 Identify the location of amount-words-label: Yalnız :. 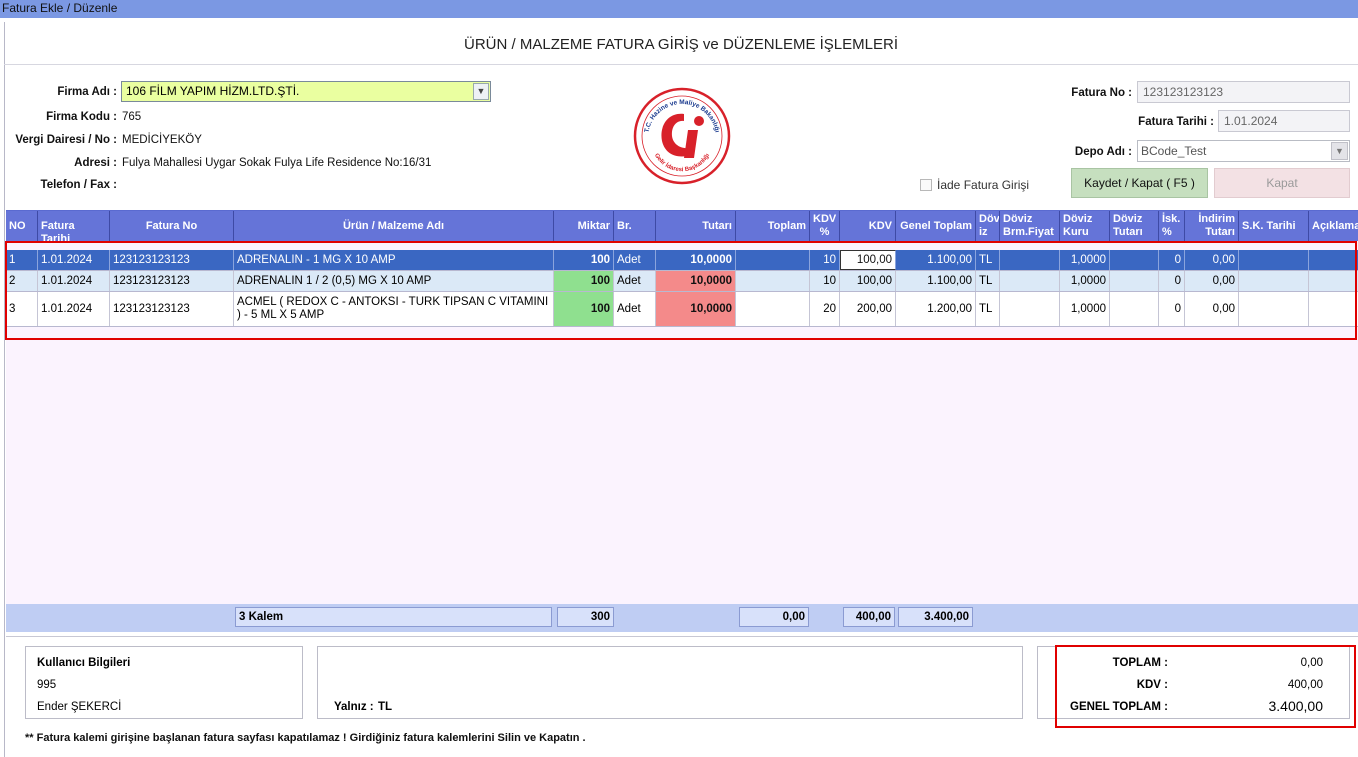
(354, 707).